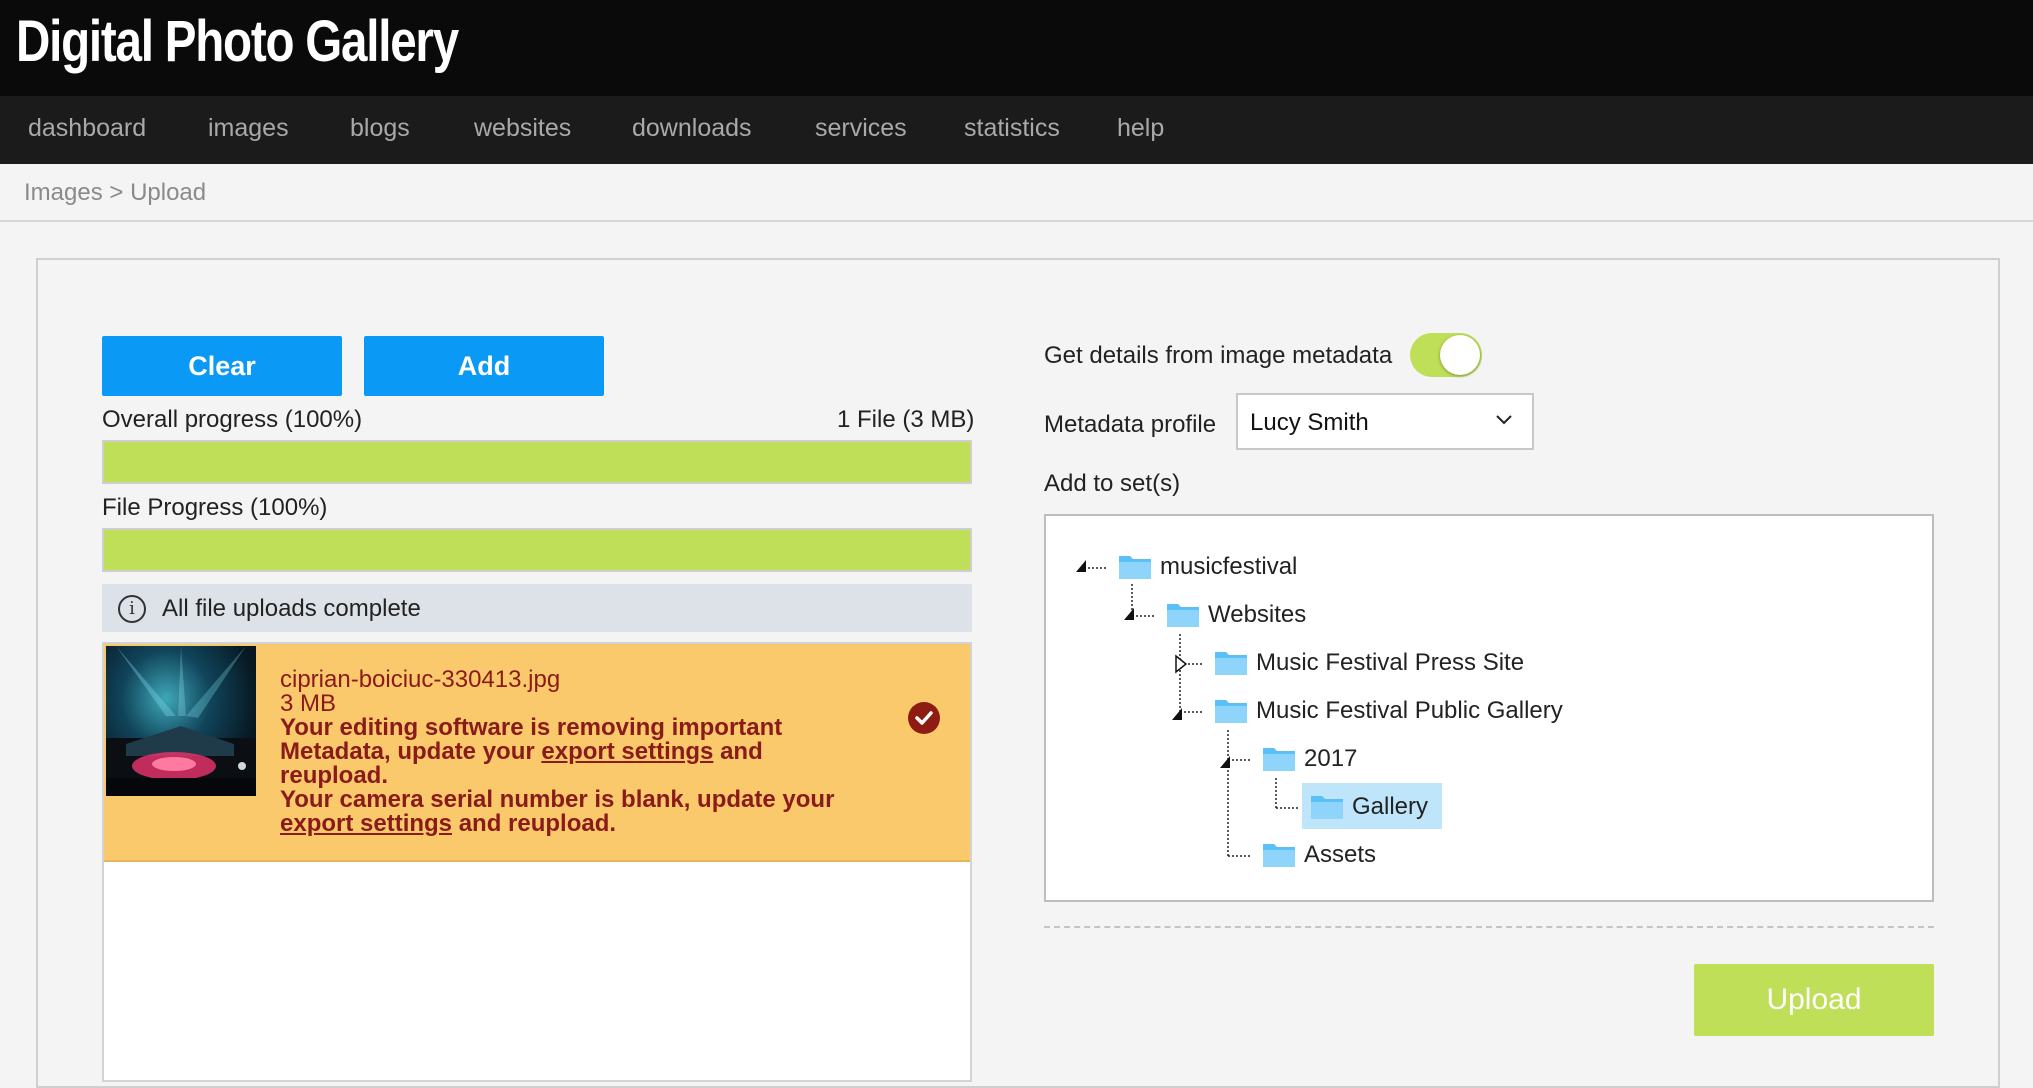 The height and width of the screenshot is (1088, 2033). What do you see at coordinates (522, 128) in the screenshot?
I see `nav-websites: websites` at bounding box center [522, 128].